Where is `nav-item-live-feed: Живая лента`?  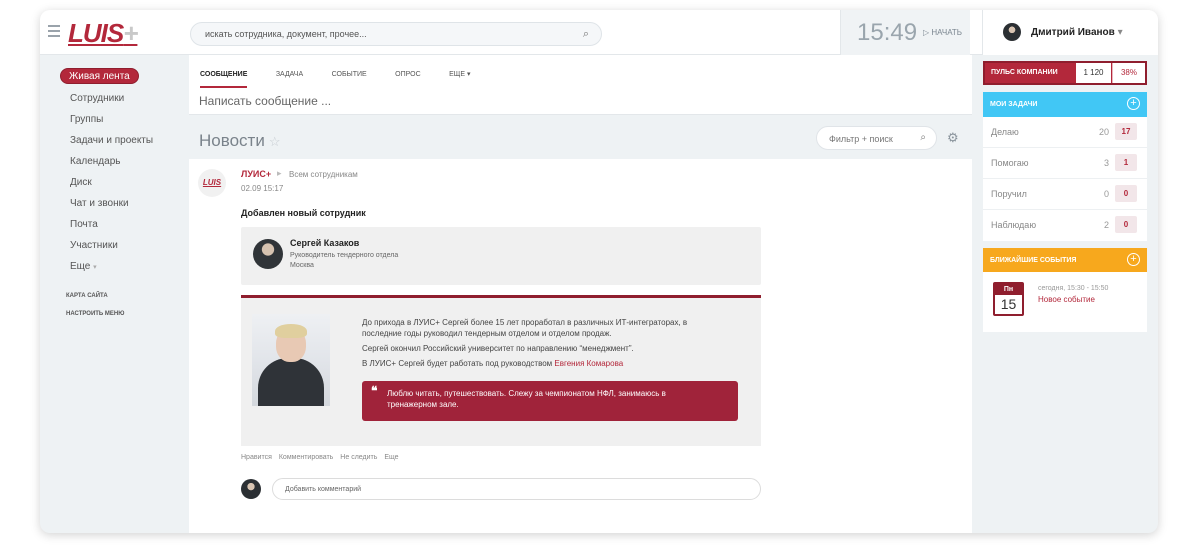 nav-item-live-feed: Живая лента is located at coordinates (99, 76).